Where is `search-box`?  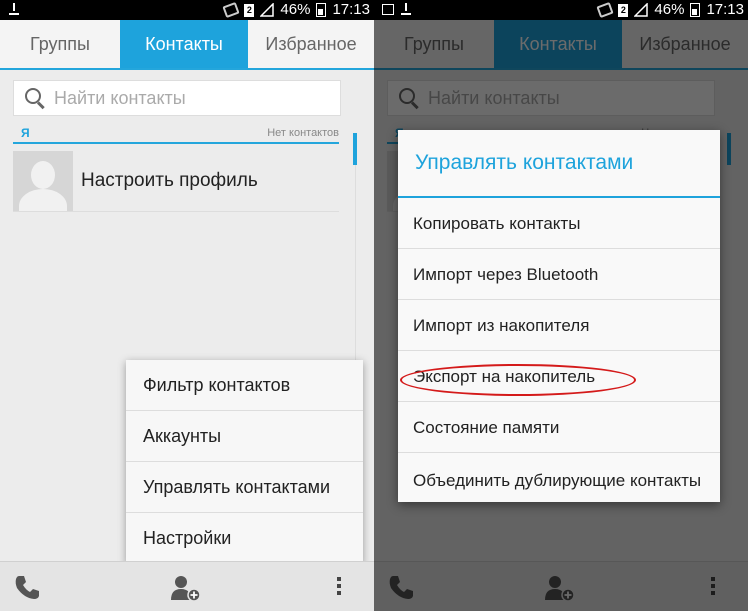
search-box is located at coordinates (177, 98).